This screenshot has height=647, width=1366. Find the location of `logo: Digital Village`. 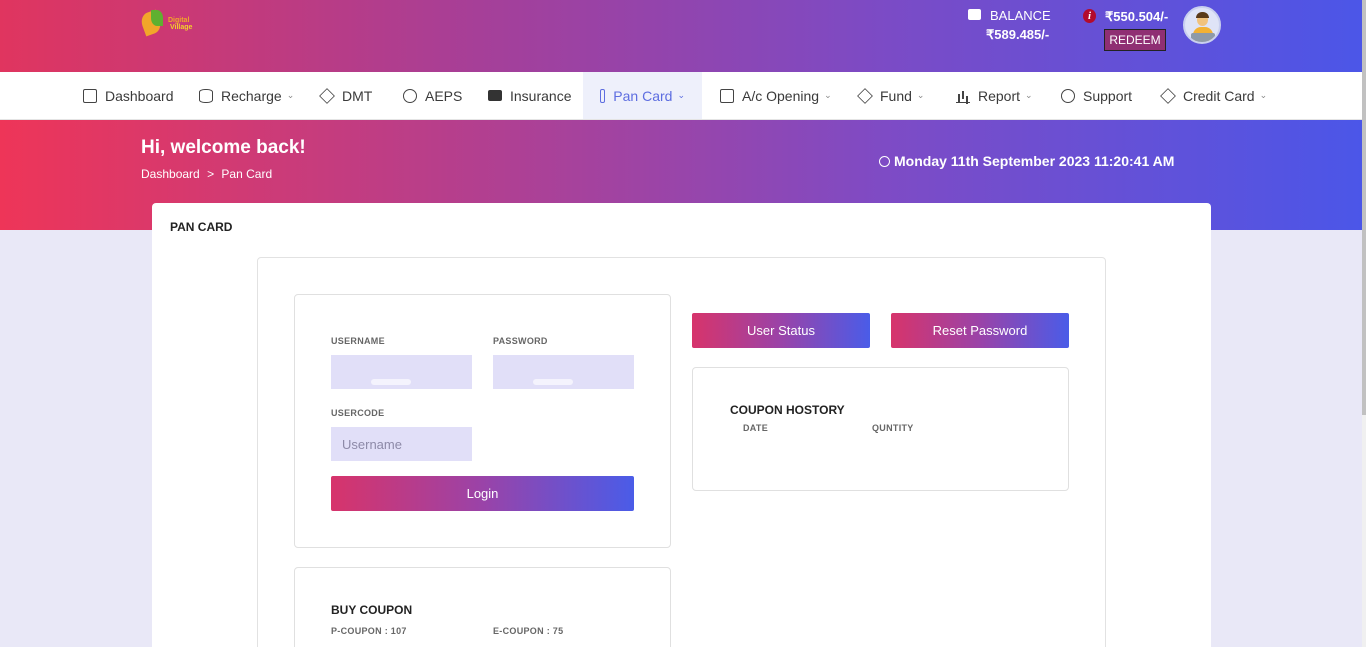

logo: Digital Village is located at coordinates (175, 24).